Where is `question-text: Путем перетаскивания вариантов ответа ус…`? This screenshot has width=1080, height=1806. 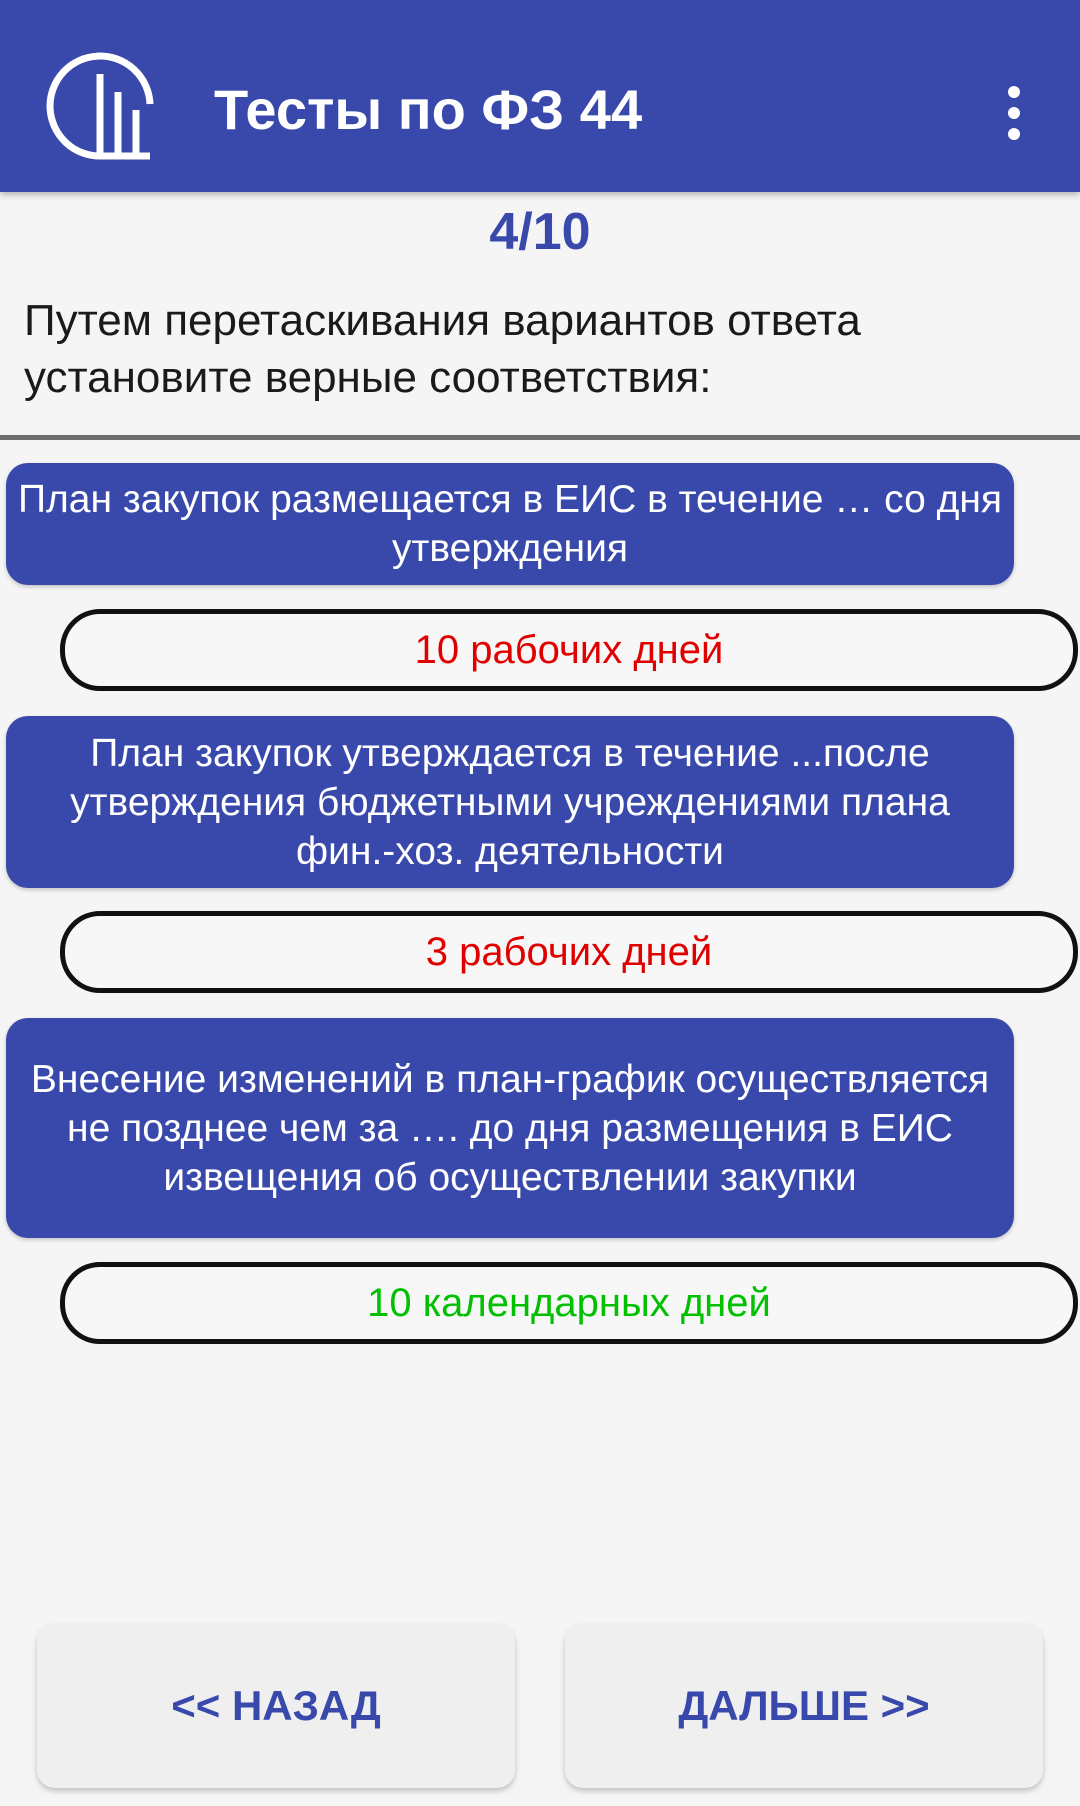
question-text: Путем перетаскивания вариантов ответа ус… is located at coordinates (442, 349).